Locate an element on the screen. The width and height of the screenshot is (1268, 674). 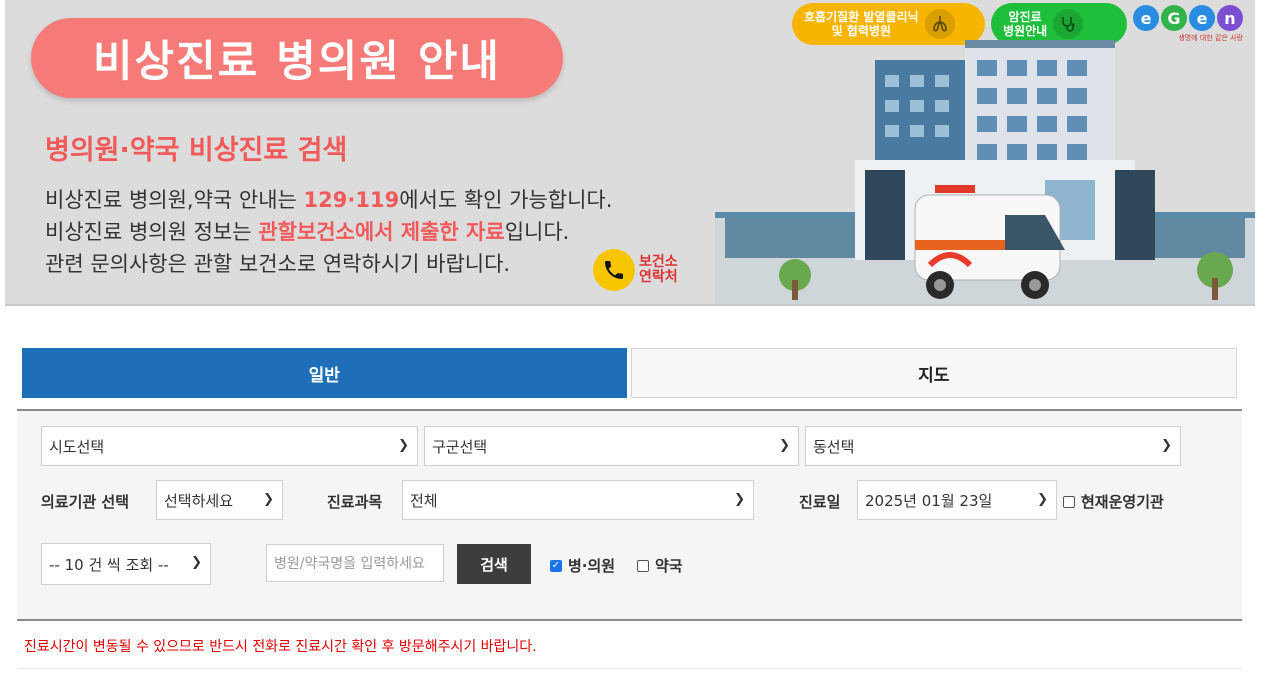
gugun-select-value: 구군선택 is located at coordinates (460, 446).